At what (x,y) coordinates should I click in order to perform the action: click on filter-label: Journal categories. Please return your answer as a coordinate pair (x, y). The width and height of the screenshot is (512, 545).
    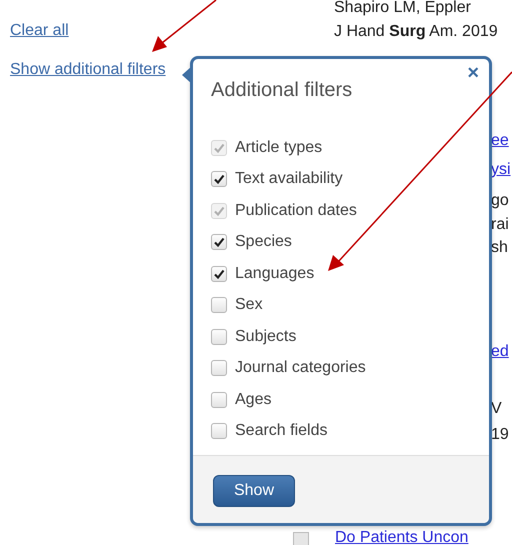
    Looking at the image, I should click on (300, 368).